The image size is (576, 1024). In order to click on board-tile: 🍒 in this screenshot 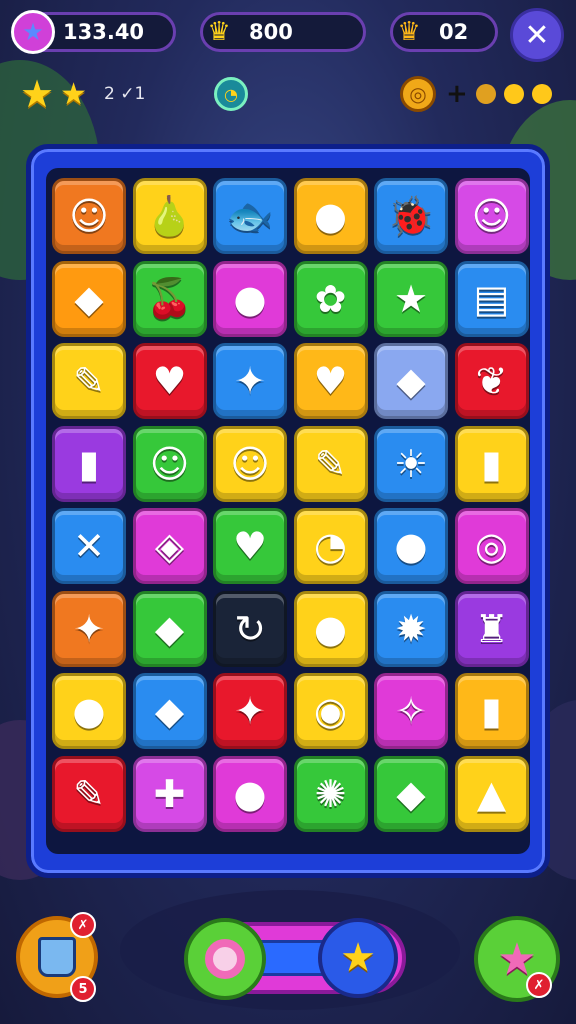, I will do `click(169, 298)`.